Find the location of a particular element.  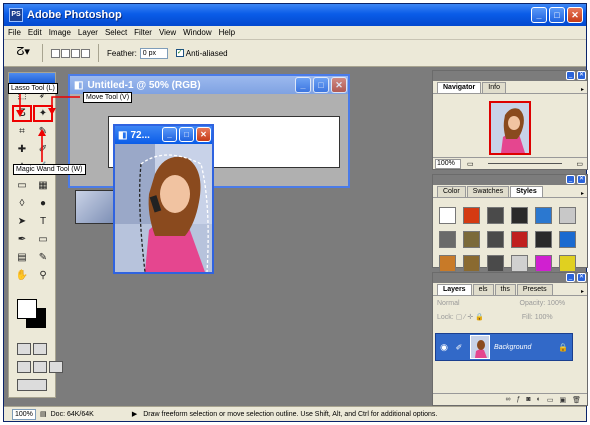

subtract-selection-icon is located at coordinates (75, 53).